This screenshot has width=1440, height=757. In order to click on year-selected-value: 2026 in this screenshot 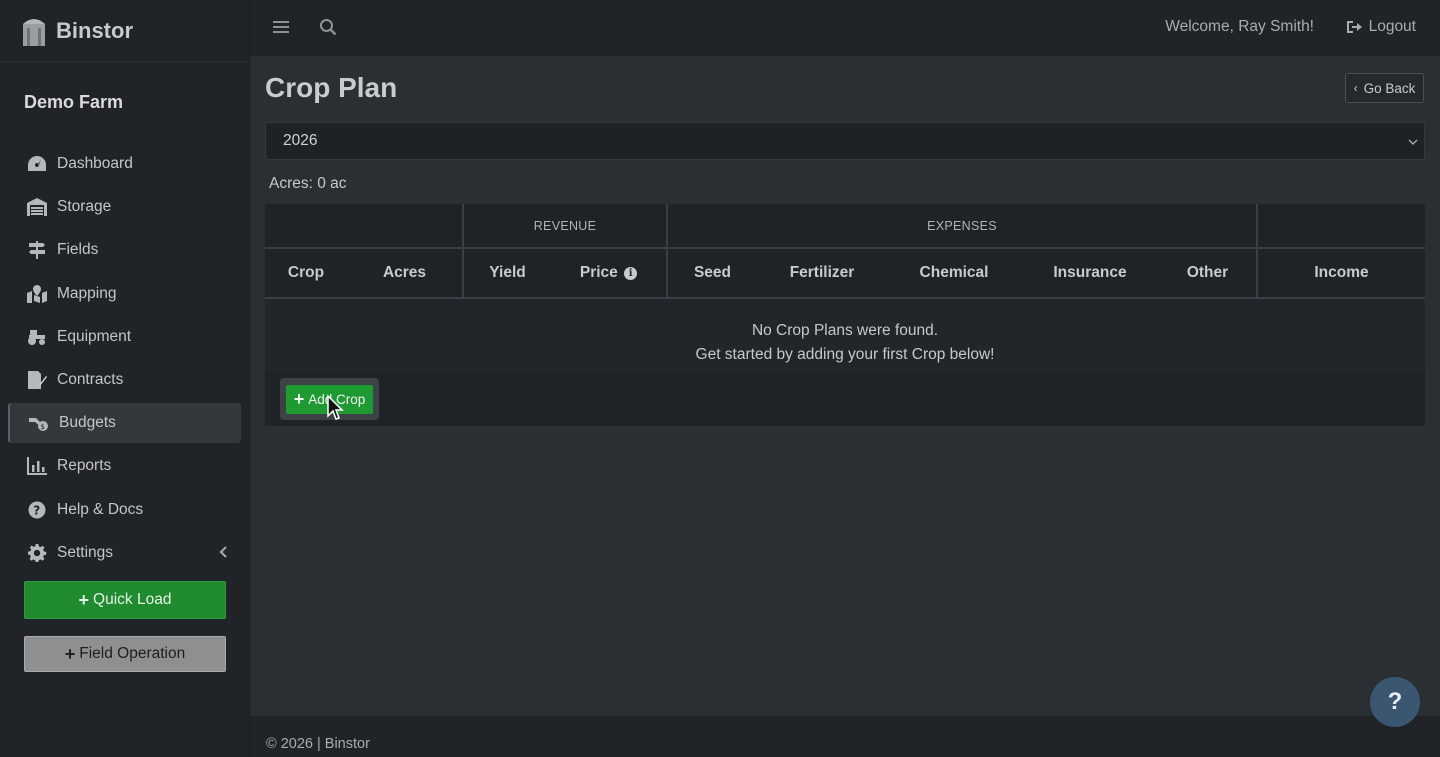, I will do `click(300, 140)`.